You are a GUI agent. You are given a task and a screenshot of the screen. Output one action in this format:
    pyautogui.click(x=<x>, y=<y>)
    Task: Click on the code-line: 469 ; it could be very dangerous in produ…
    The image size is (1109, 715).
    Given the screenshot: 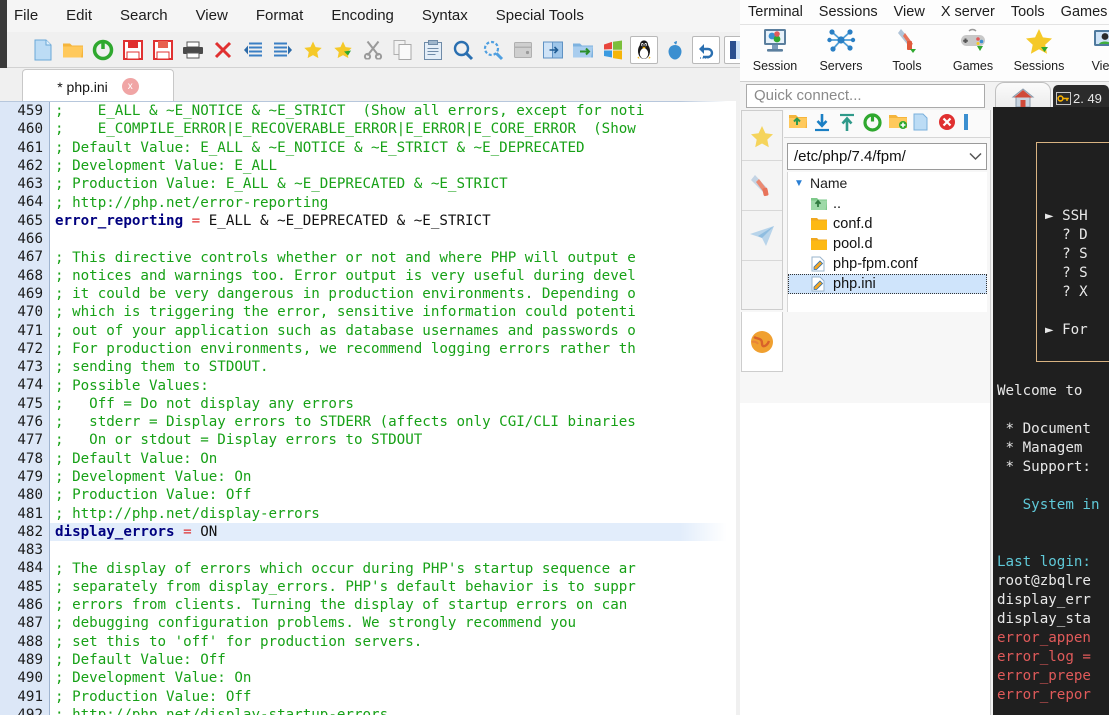 What is the action you would take?
    pyautogui.click(x=370, y=294)
    